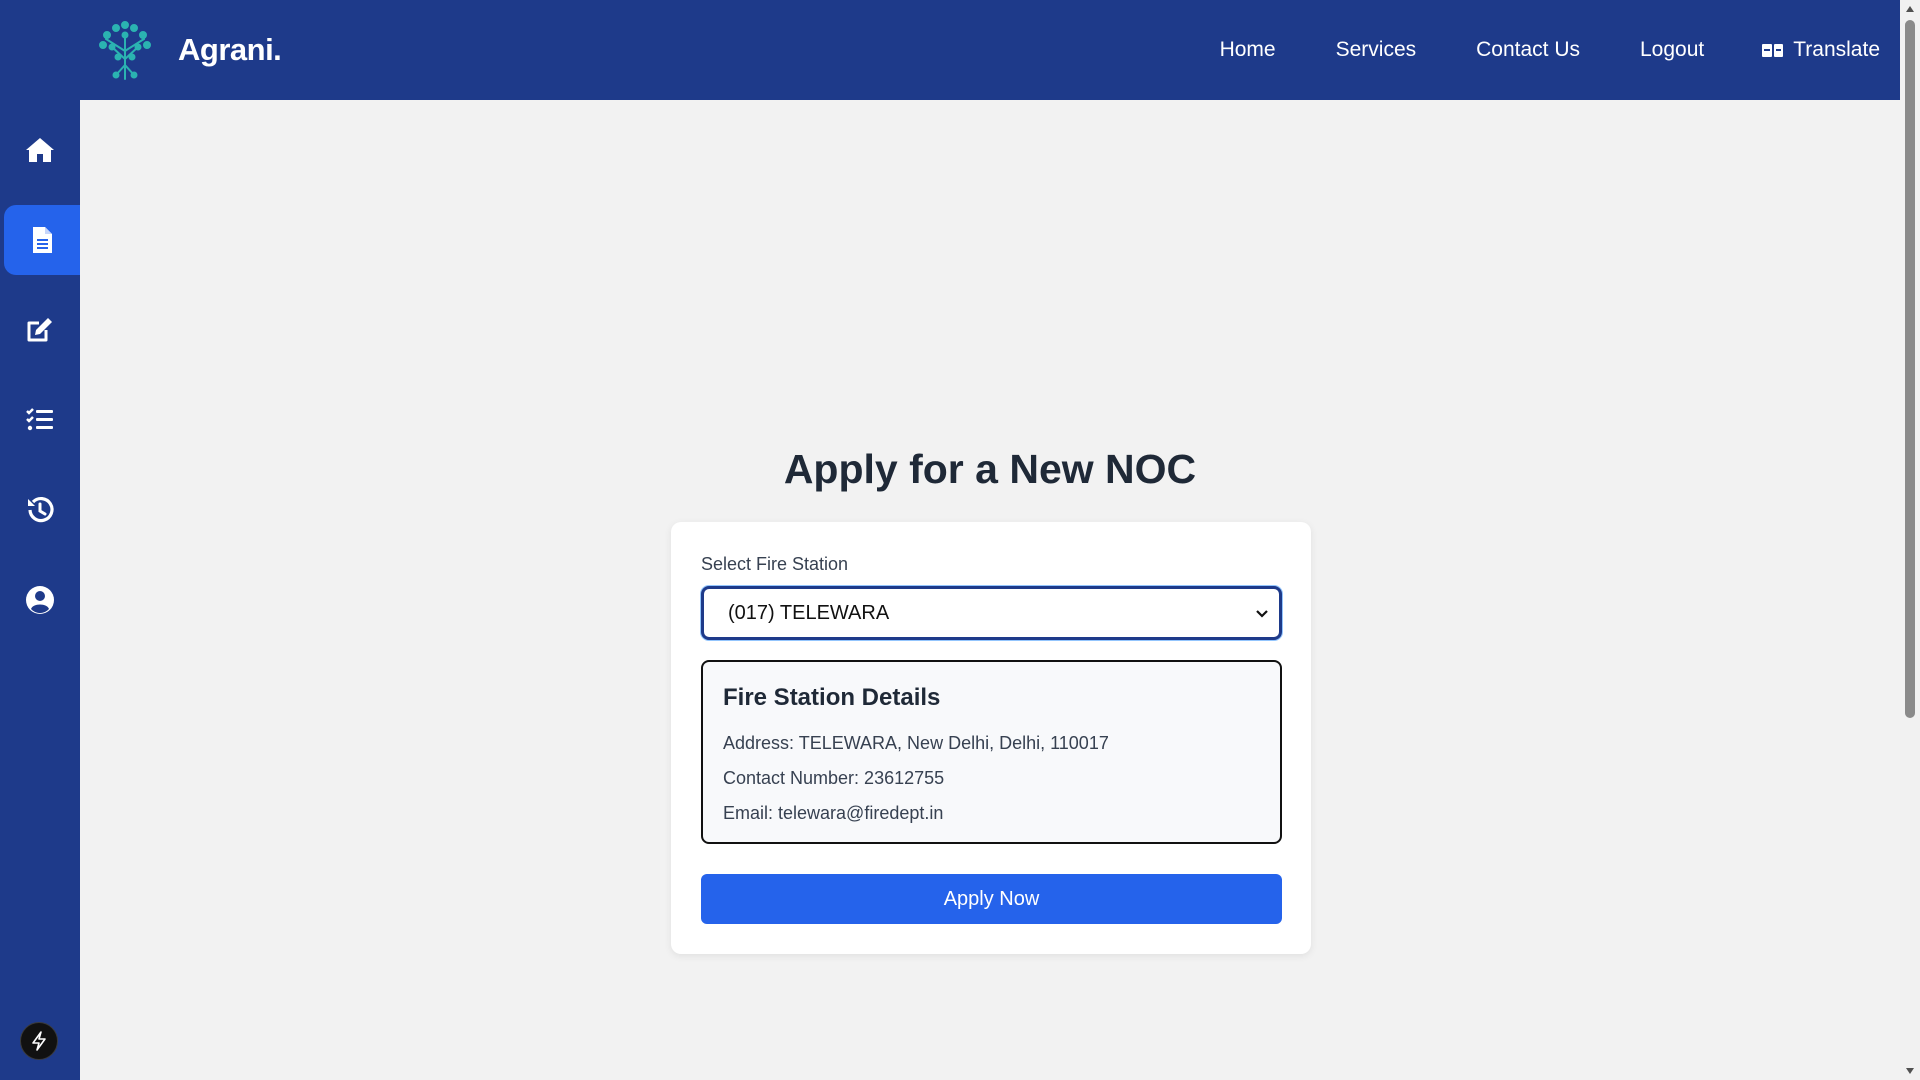  I want to click on bolt-button, so click(39, 1041).